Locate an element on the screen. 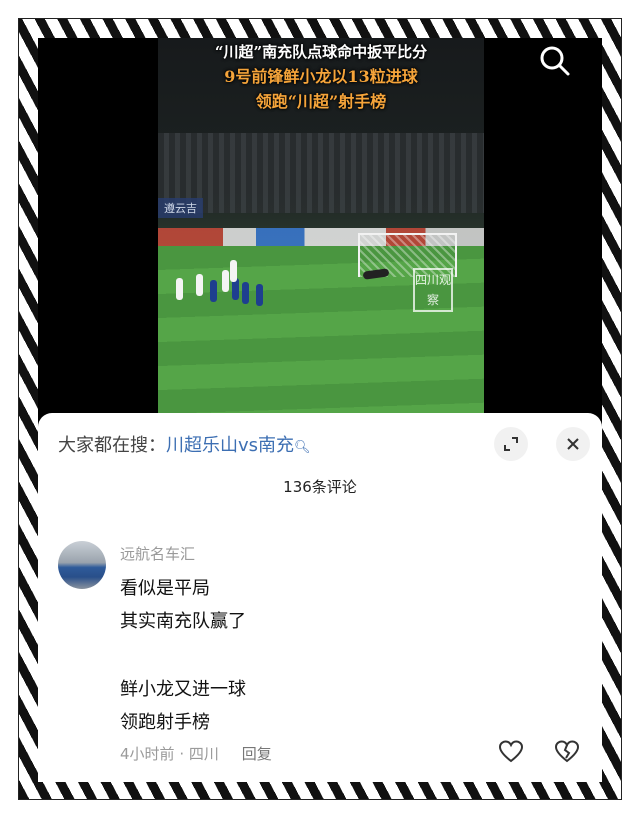  search-button is located at coordinates (555, 61).